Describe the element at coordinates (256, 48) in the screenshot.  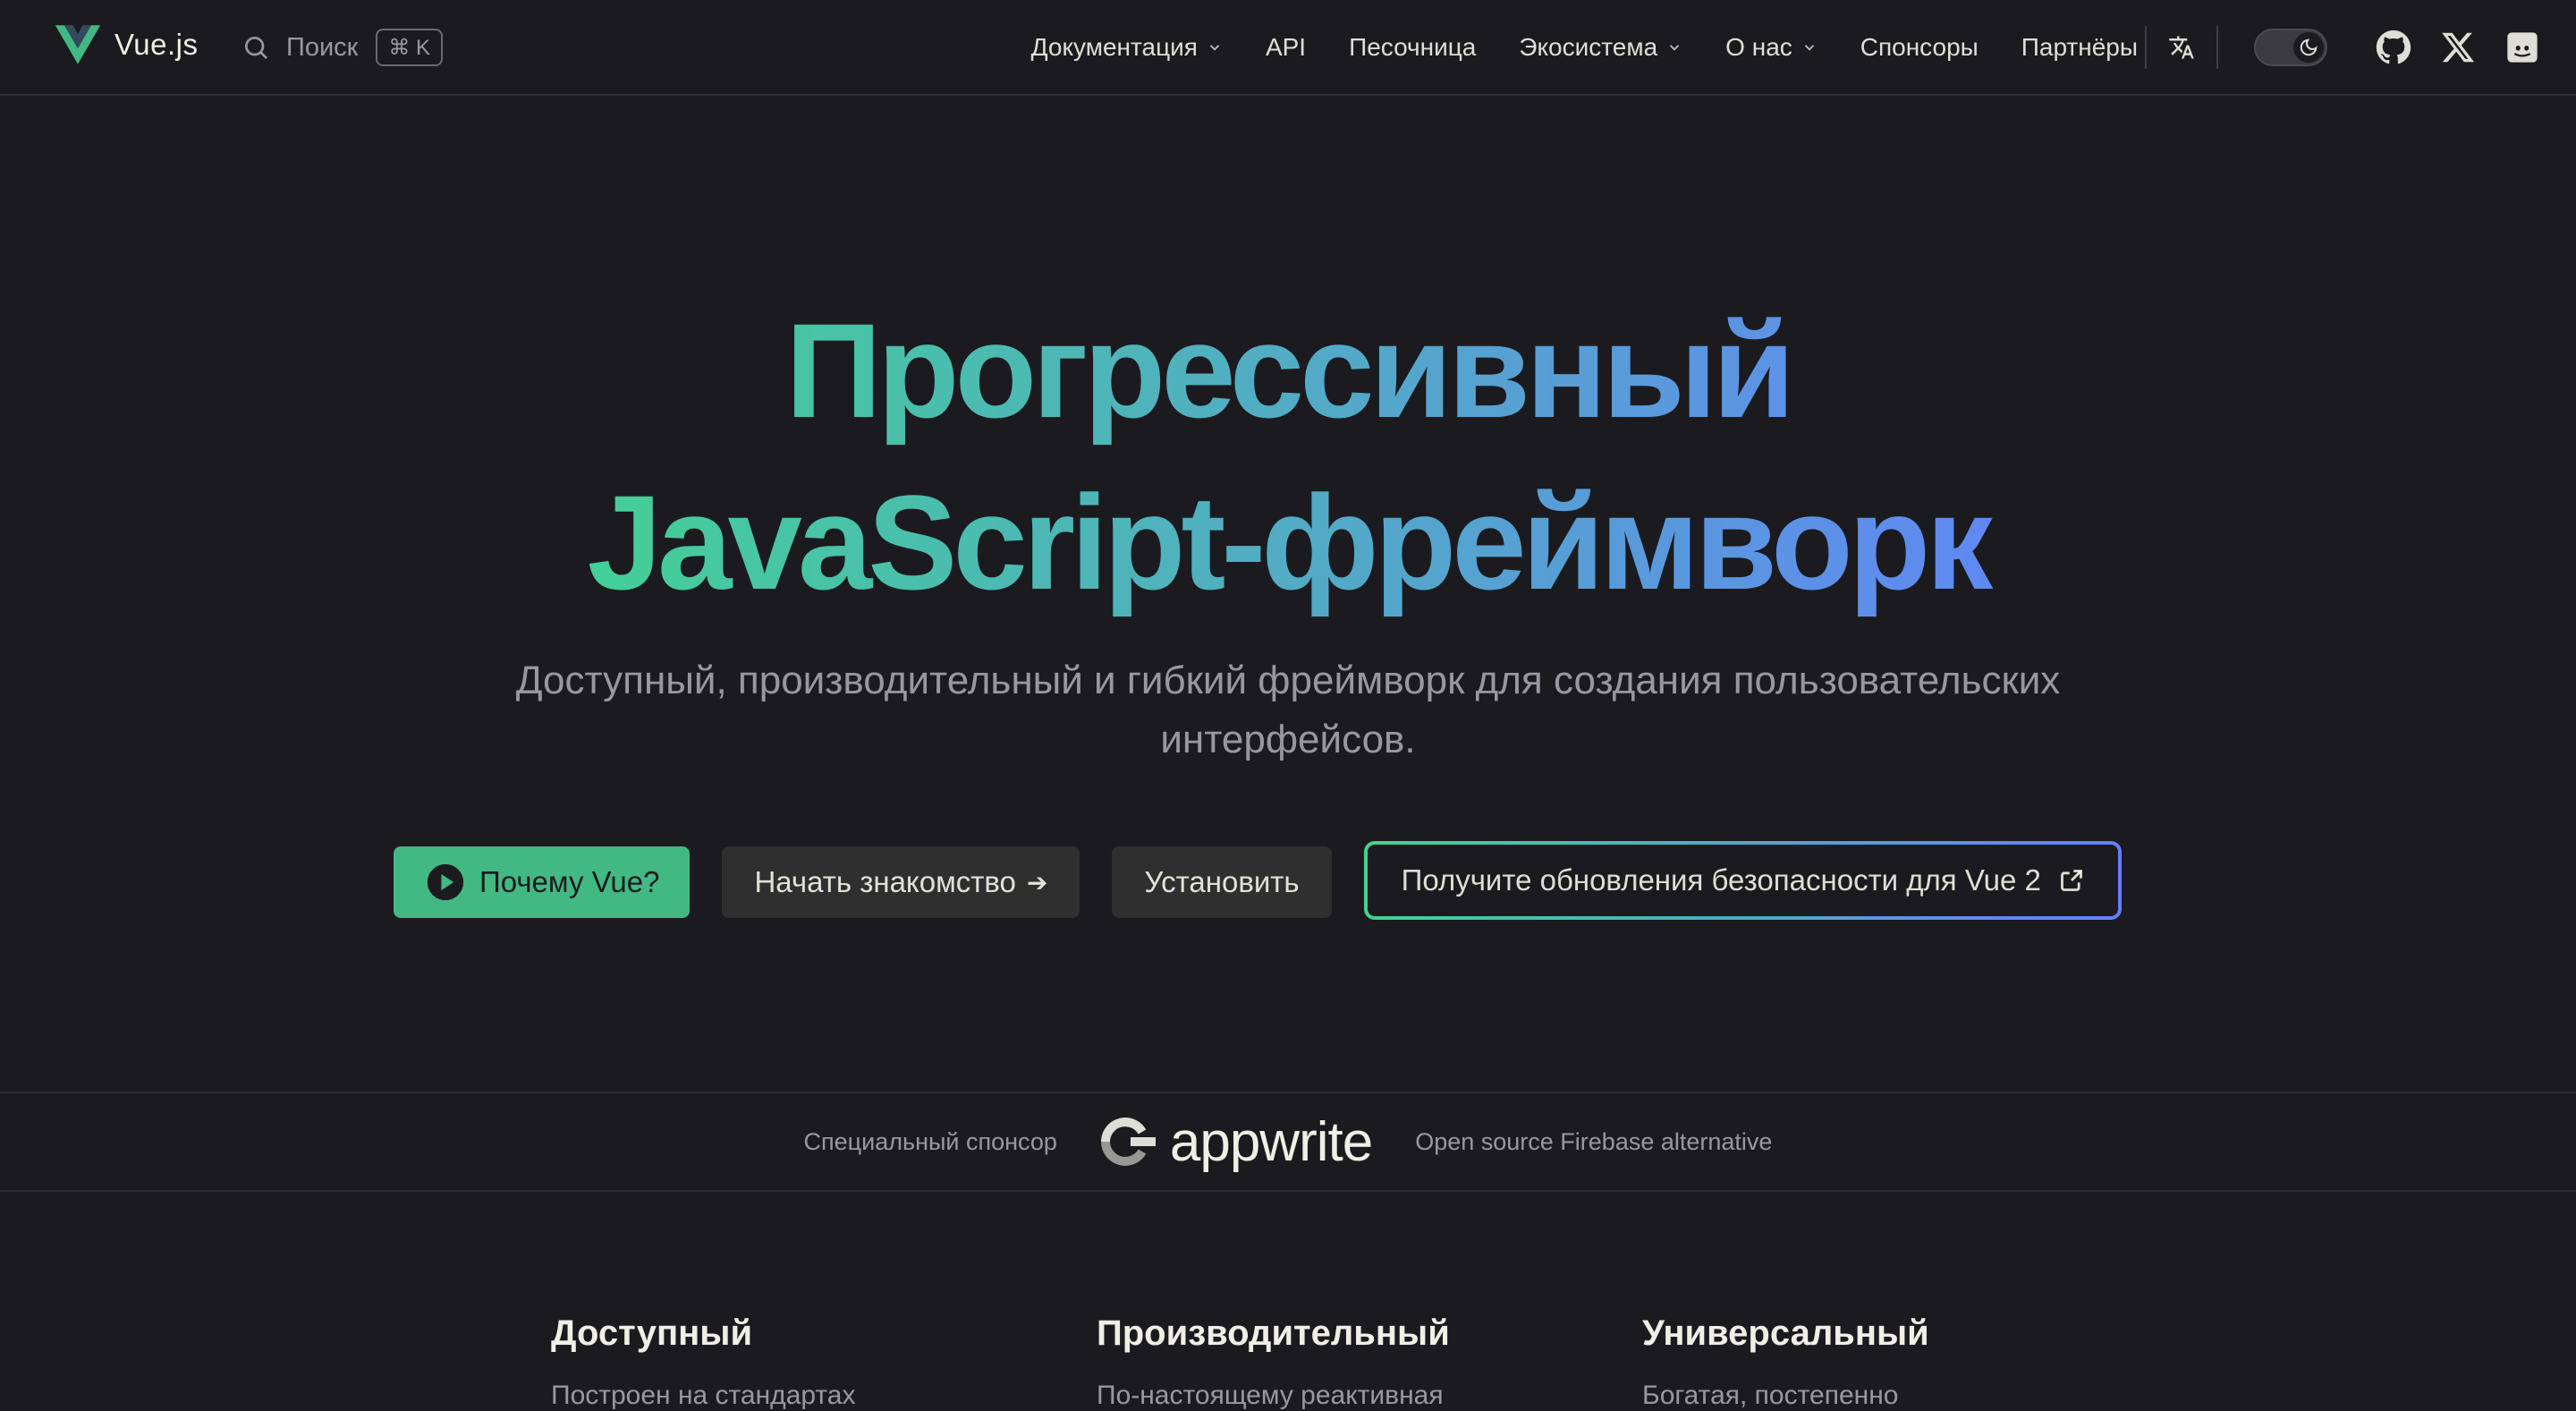
I see `search-icon` at that location.